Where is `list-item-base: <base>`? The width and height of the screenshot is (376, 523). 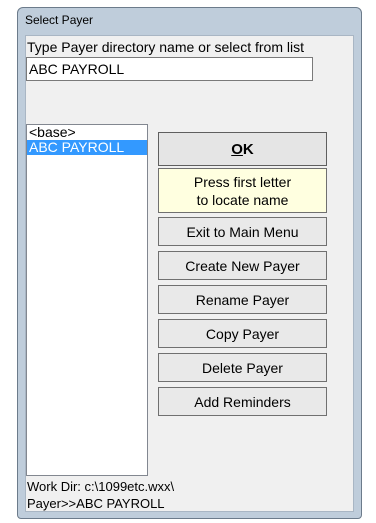 list-item-base: <base> is located at coordinates (87, 132).